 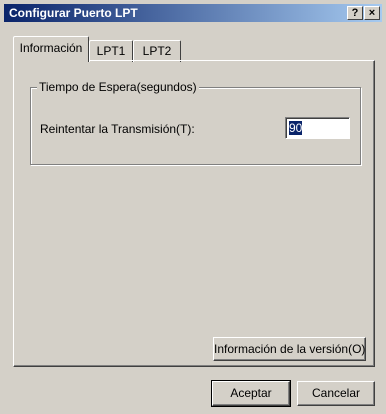 I want to click on retry-value: 90, so click(x=296, y=128).